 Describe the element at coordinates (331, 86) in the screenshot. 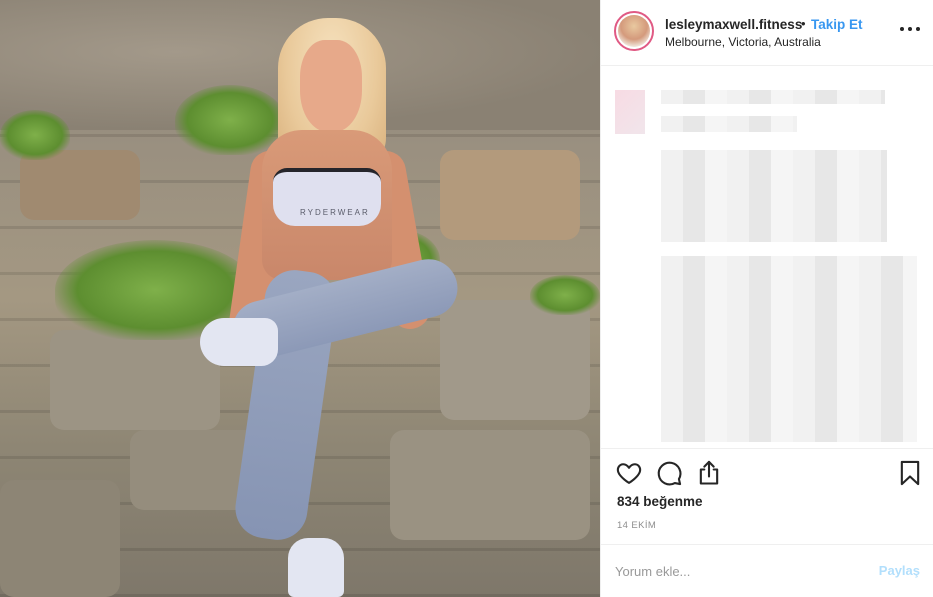

I see `face` at that location.